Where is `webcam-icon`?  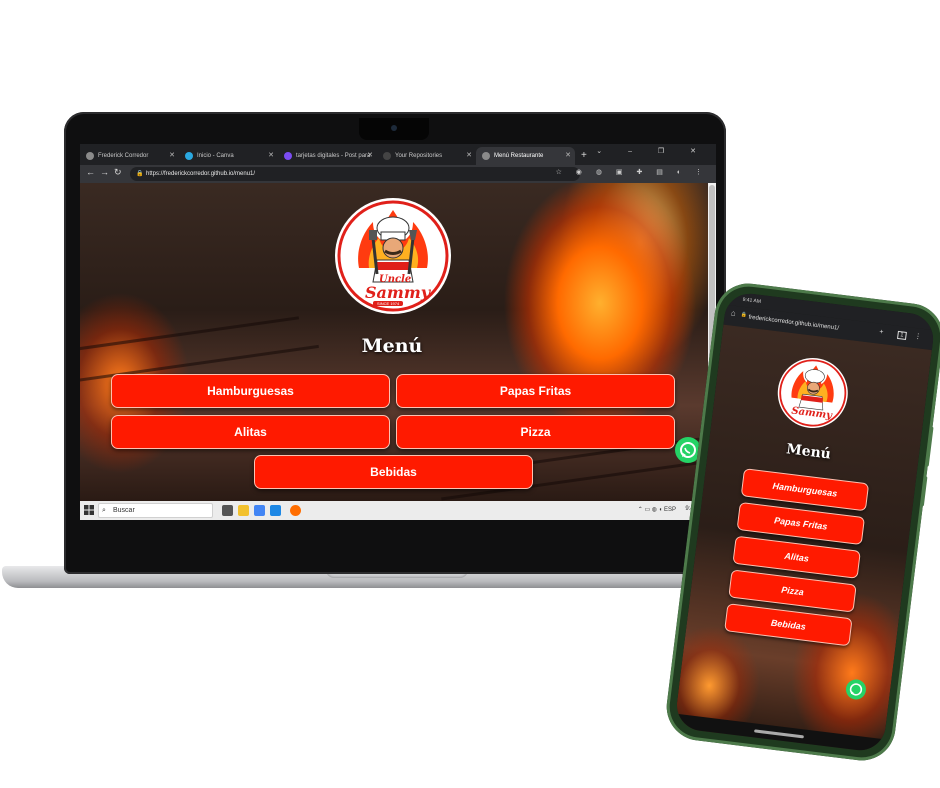 webcam-icon is located at coordinates (394, 128).